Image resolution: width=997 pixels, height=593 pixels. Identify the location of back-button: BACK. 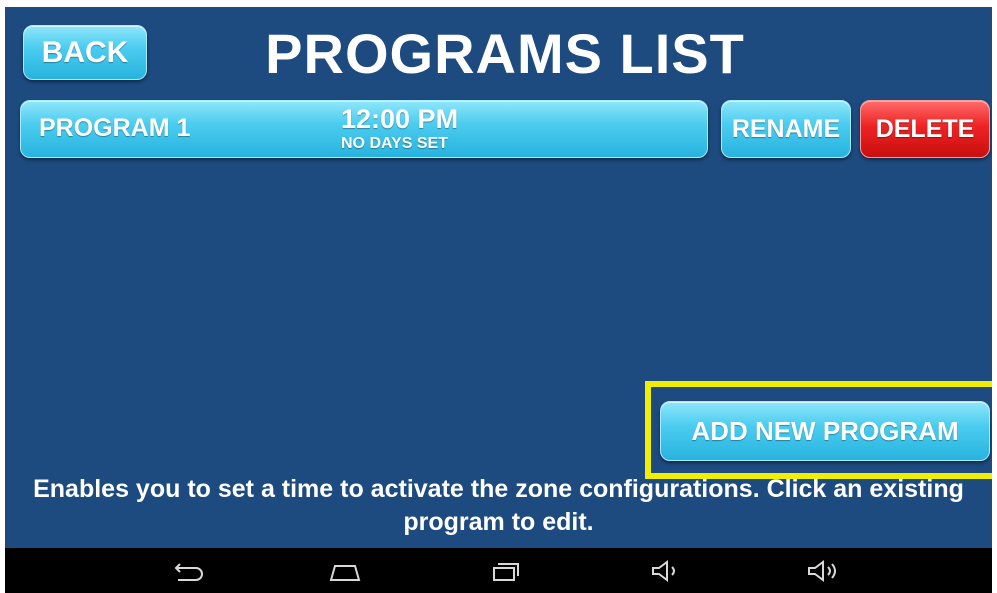
(85, 52).